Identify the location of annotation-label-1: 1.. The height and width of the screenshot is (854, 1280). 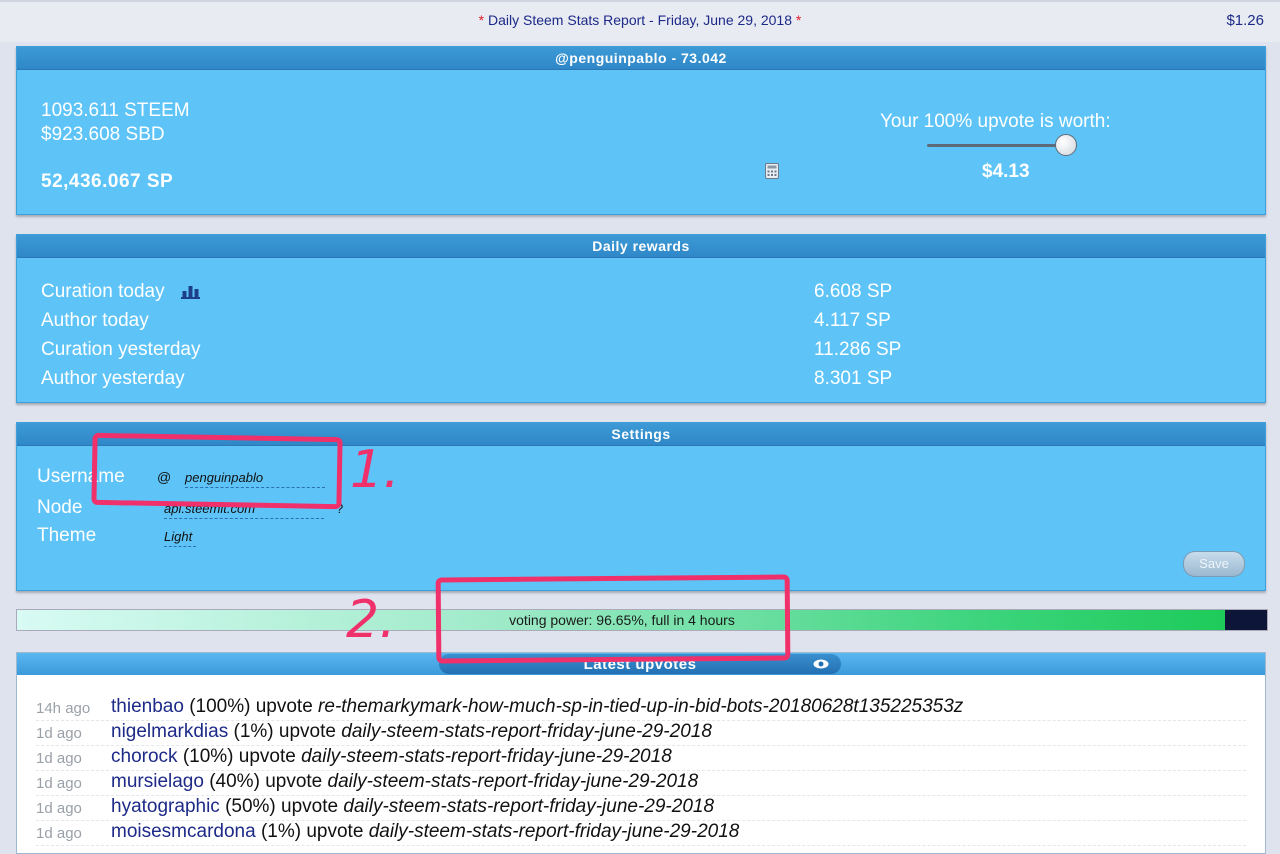
(375, 470).